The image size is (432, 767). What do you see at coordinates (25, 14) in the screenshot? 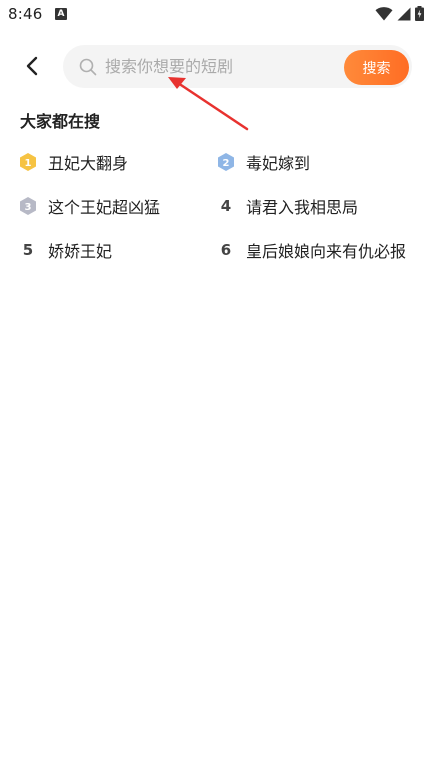
I see `status-time: 8:46` at bounding box center [25, 14].